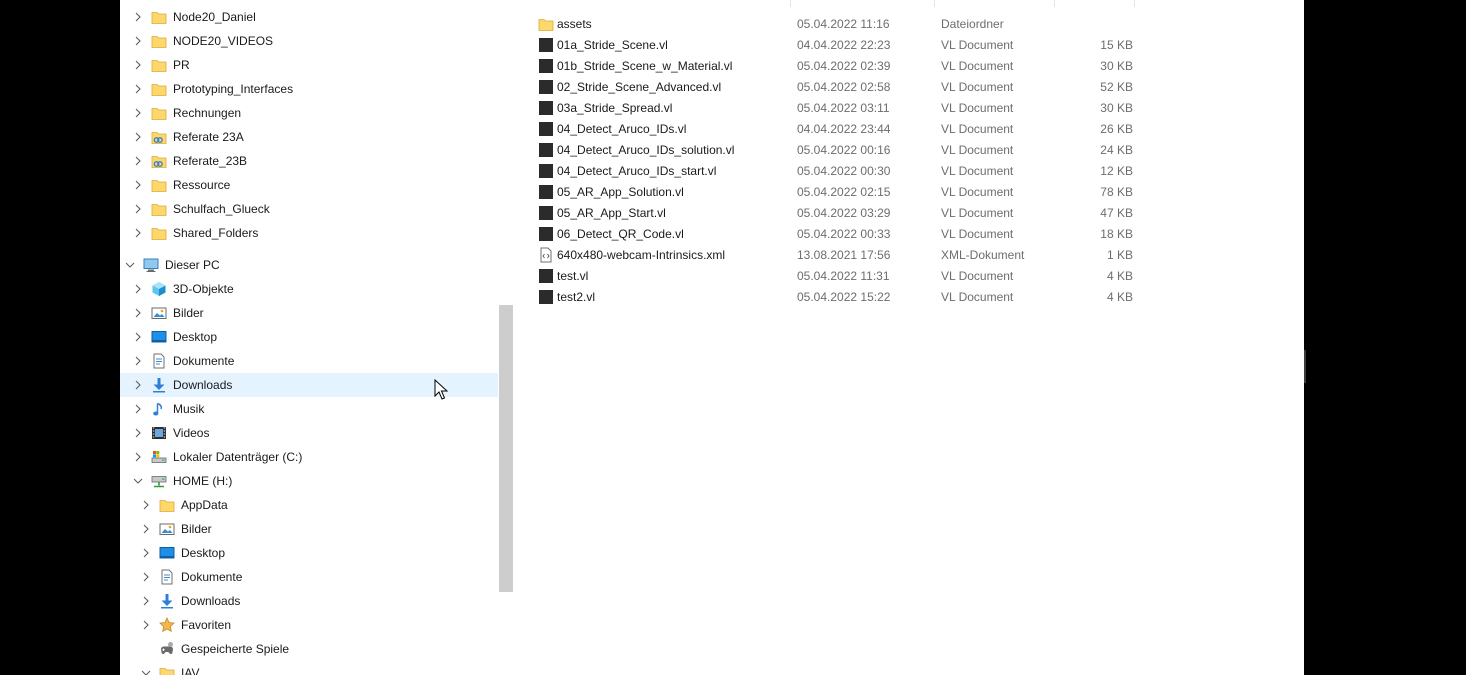 Image resolution: width=1466 pixels, height=675 pixels. What do you see at coordinates (309, 625) in the screenshot?
I see `nav-item-favoriten: Favoriten` at bounding box center [309, 625].